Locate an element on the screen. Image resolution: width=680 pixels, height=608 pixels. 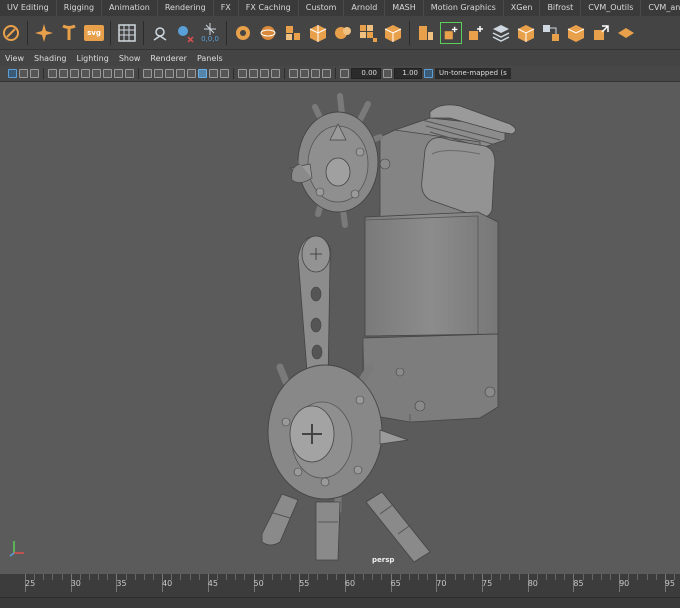
camera-attributes-icon is located at coordinates (12, 73).